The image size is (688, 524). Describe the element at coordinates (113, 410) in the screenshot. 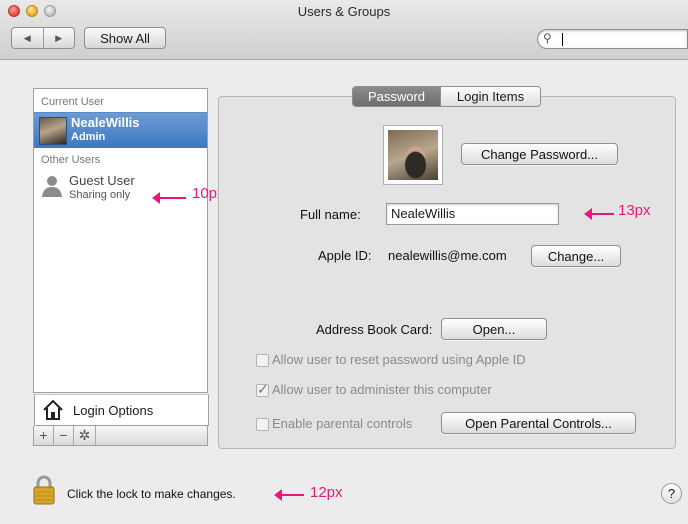

I see `login-options-label: Login Options` at that location.